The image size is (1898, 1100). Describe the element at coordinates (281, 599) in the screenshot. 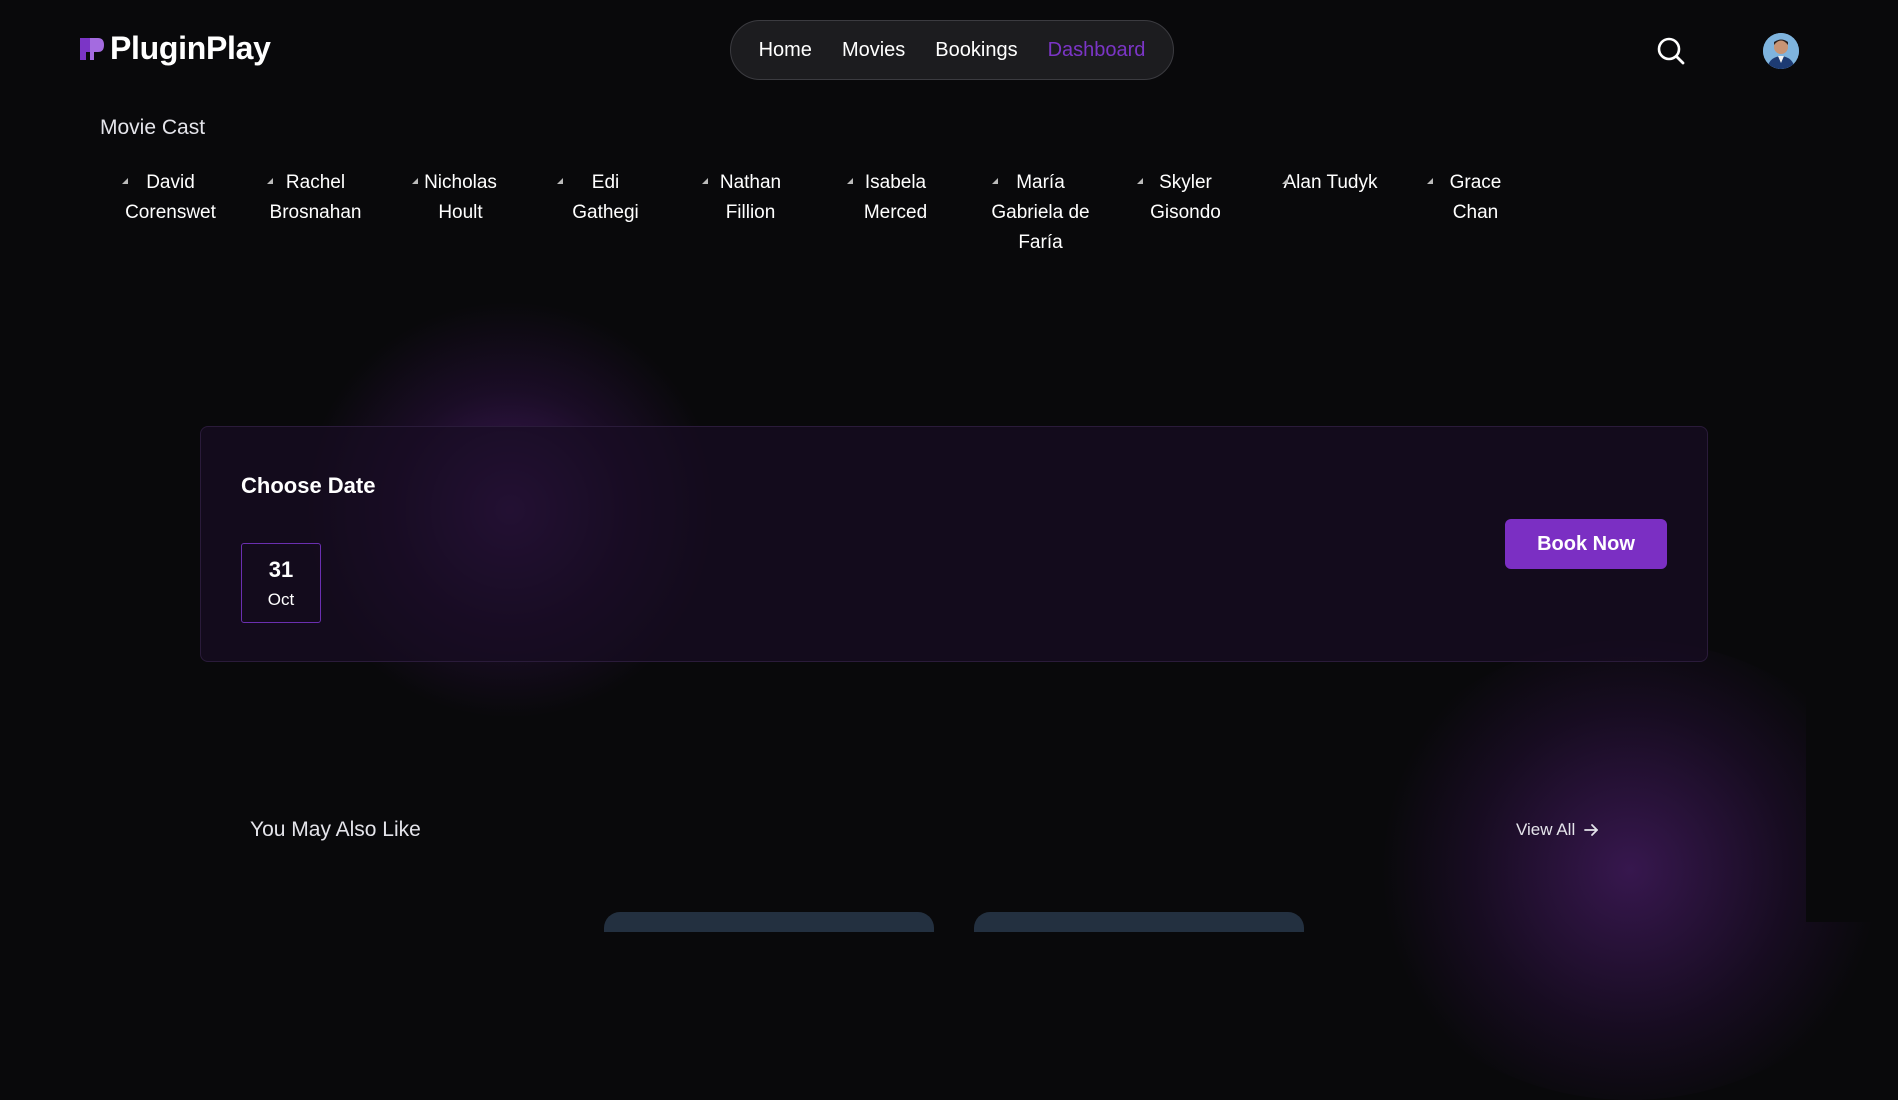

I see `date-month: Oct` at that location.